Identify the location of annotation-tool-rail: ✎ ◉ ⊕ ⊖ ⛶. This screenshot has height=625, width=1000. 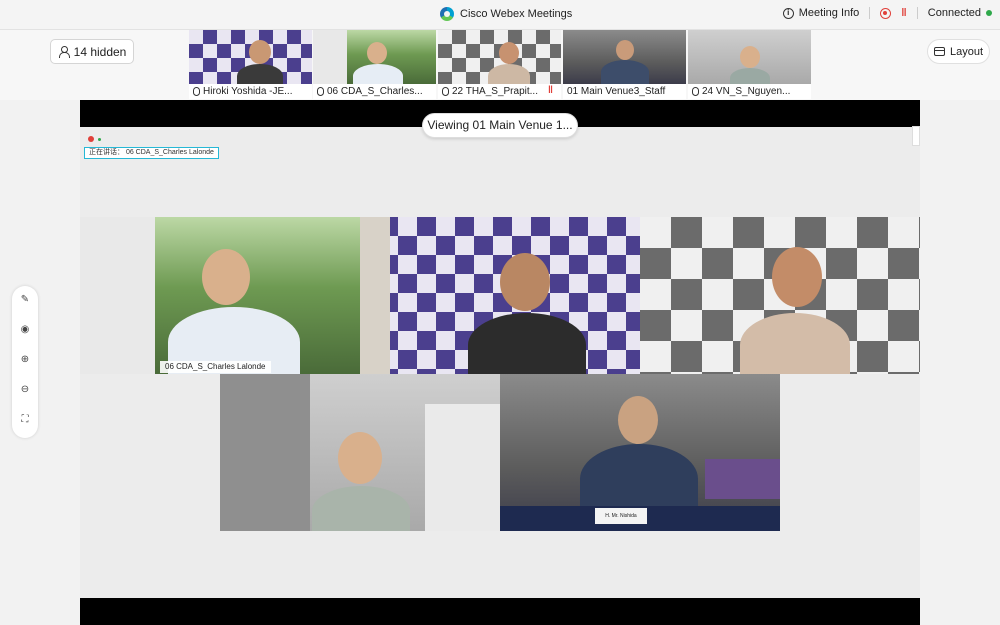
(25, 362).